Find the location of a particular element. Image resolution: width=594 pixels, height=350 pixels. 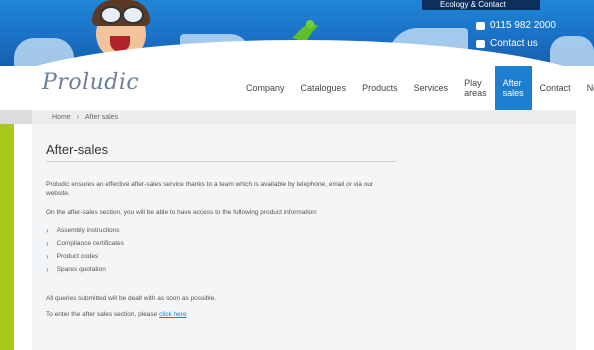

nav-item-services: Services is located at coordinates (431, 88).